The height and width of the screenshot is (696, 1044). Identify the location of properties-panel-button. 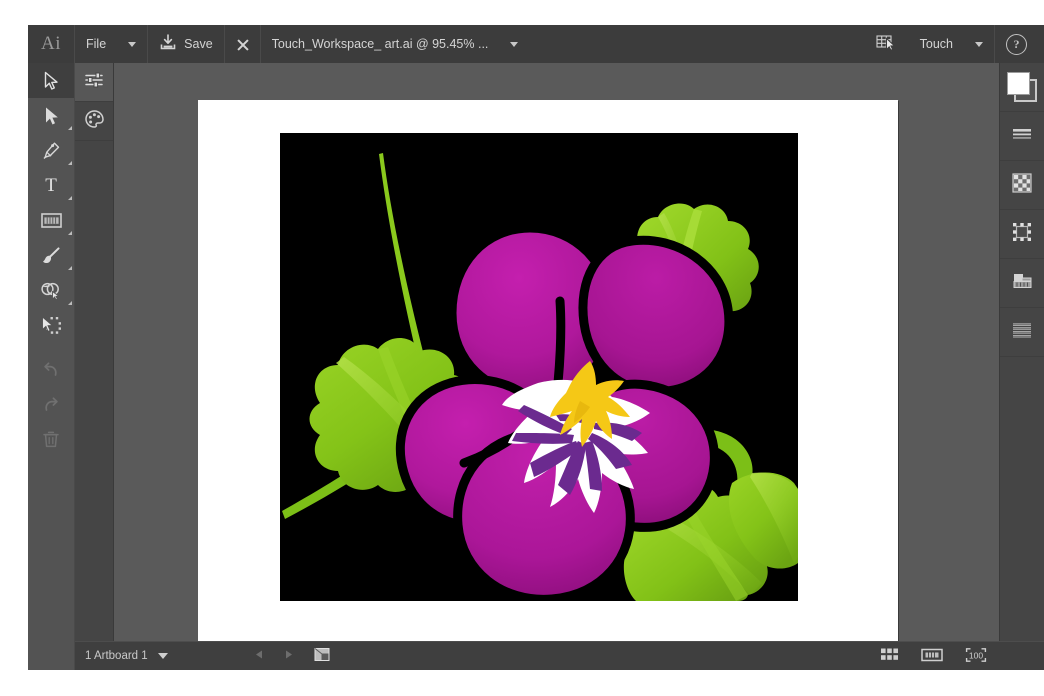
(94, 82).